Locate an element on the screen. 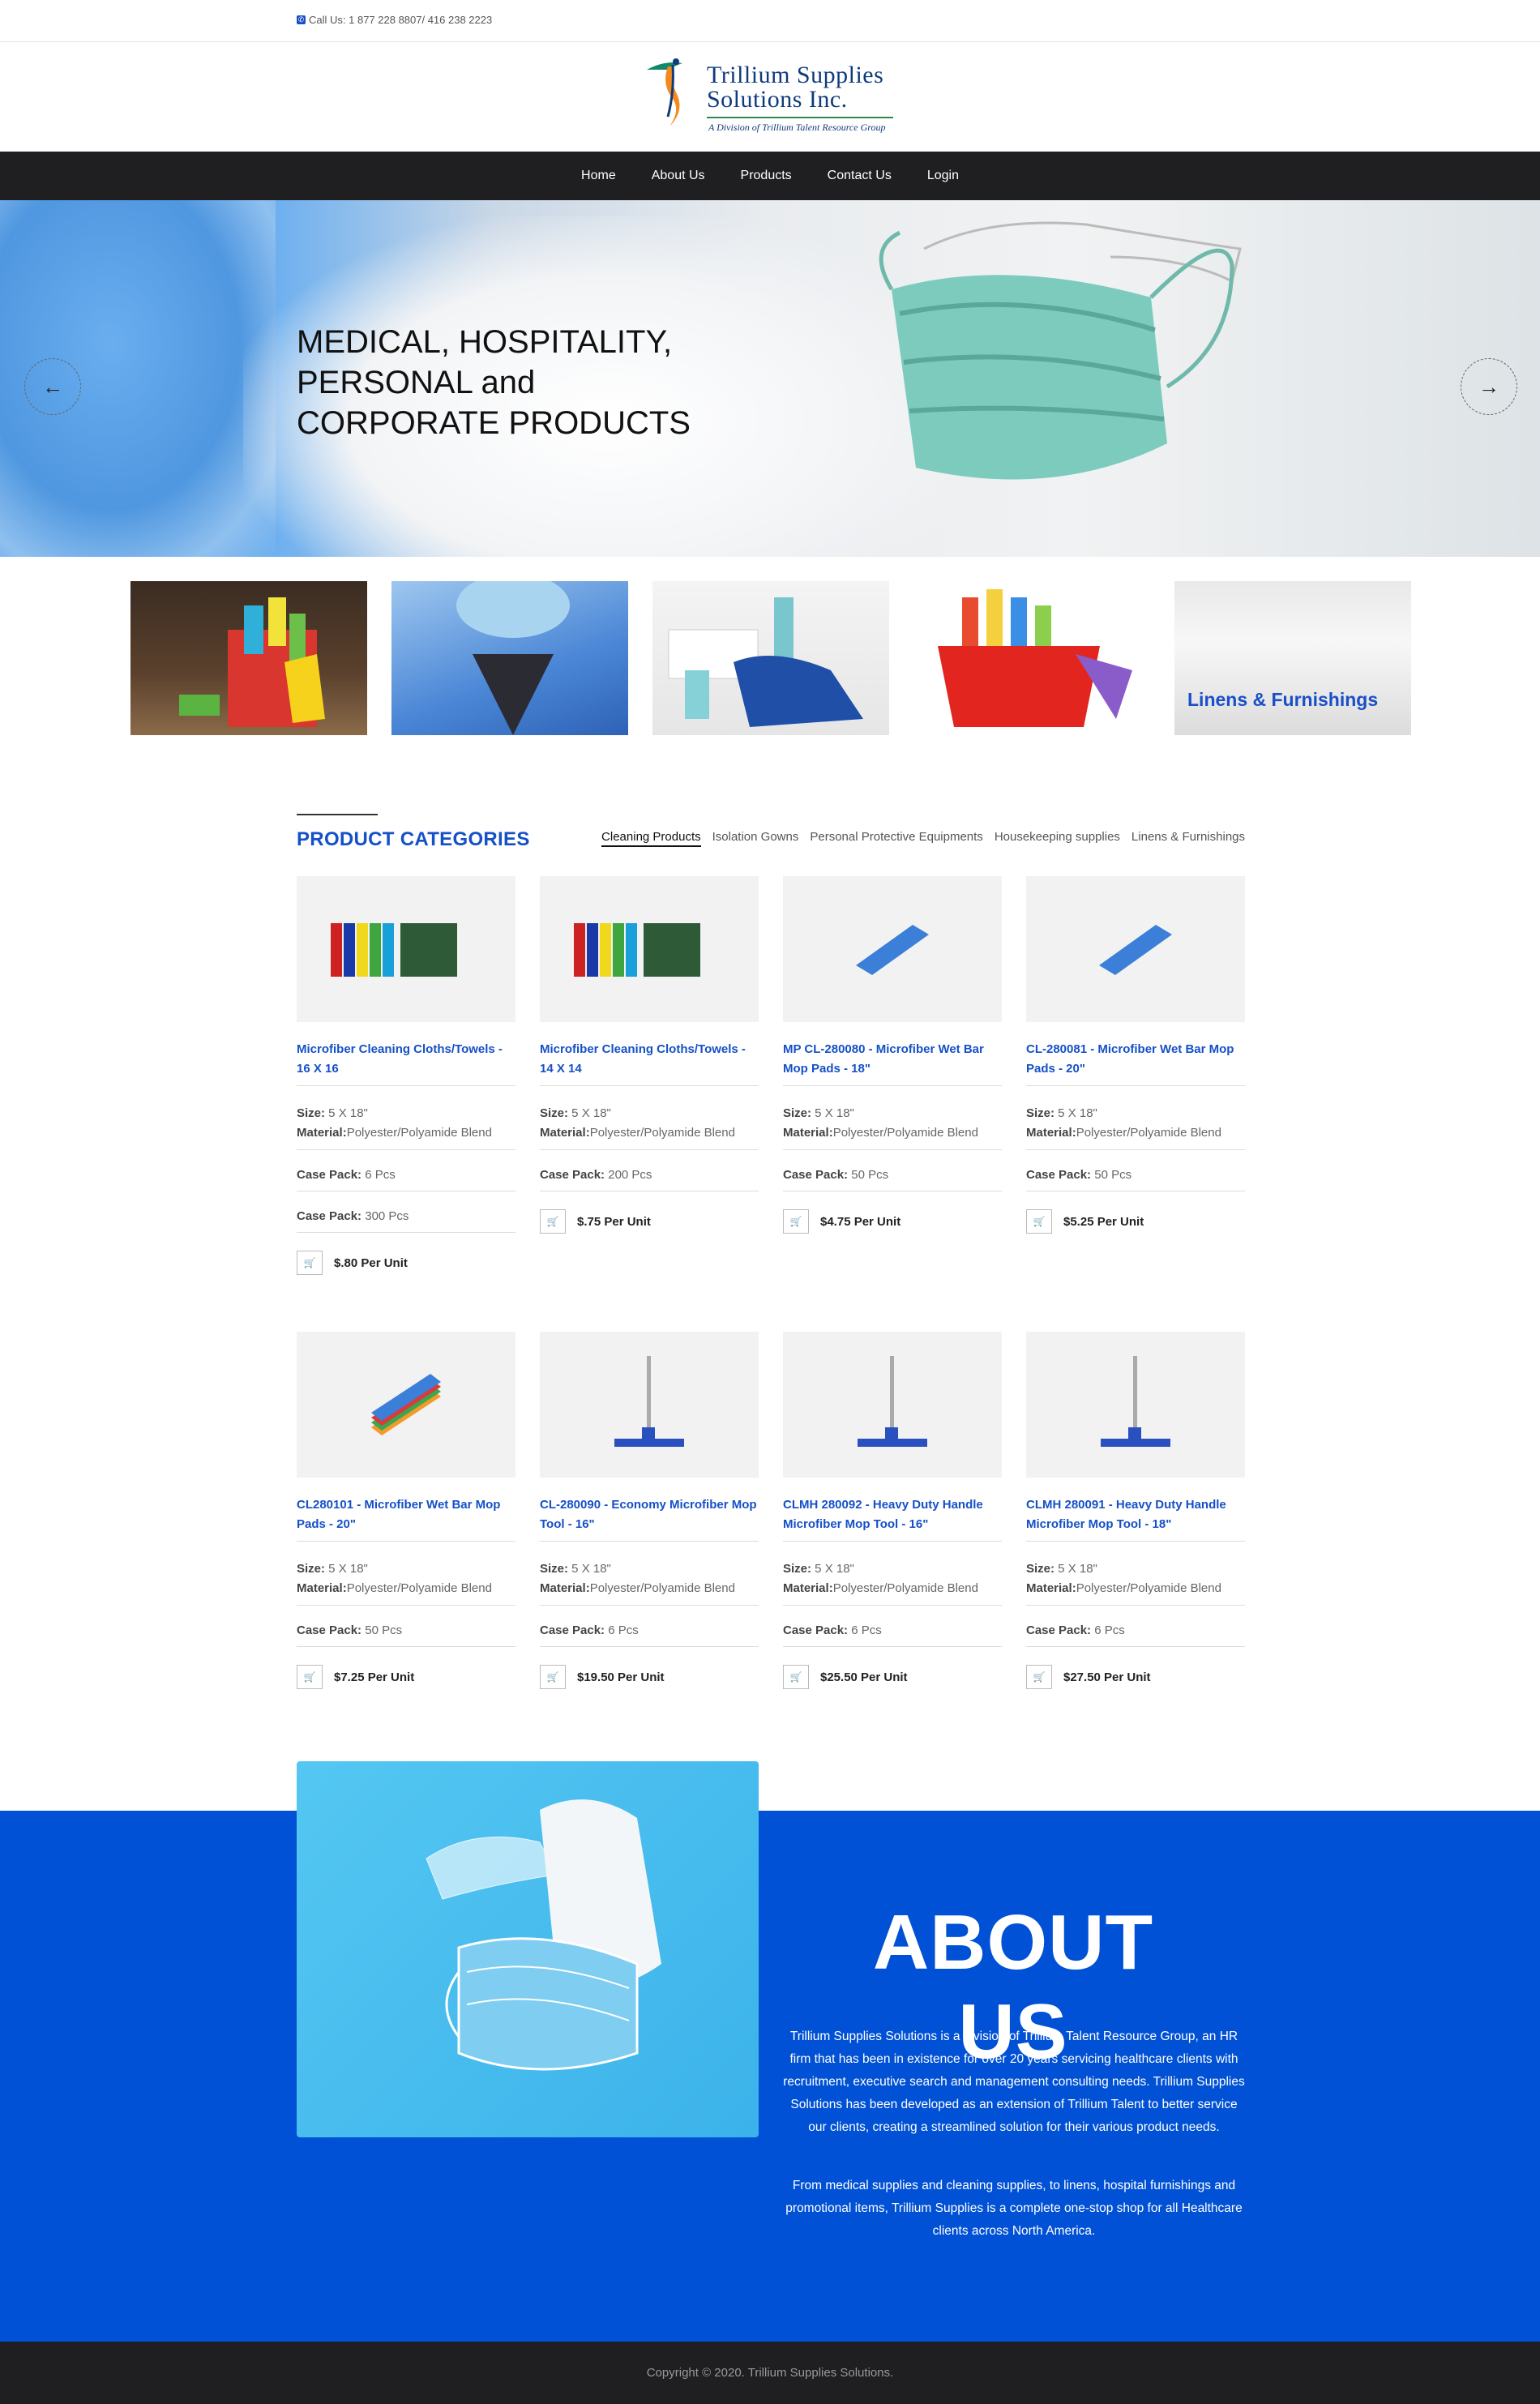 The width and height of the screenshot is (1540, 2404). nav-contact-us: Contact Us is located at coordinates (860, 176).